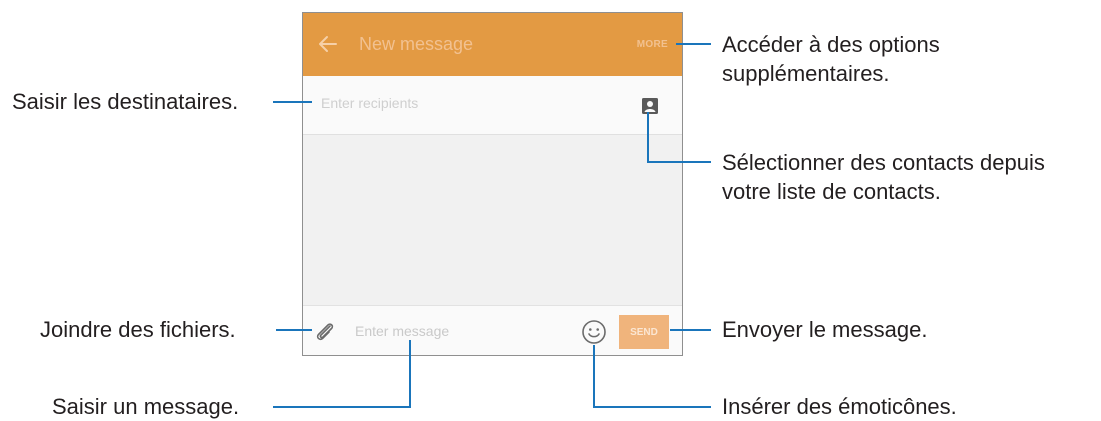 Image resolution: width=1101 pixels, height=421 pixels. What do you see at coordinates (342, 374) in the screenshot?
I see `message-callout-line` at bounding box center [342, 374].